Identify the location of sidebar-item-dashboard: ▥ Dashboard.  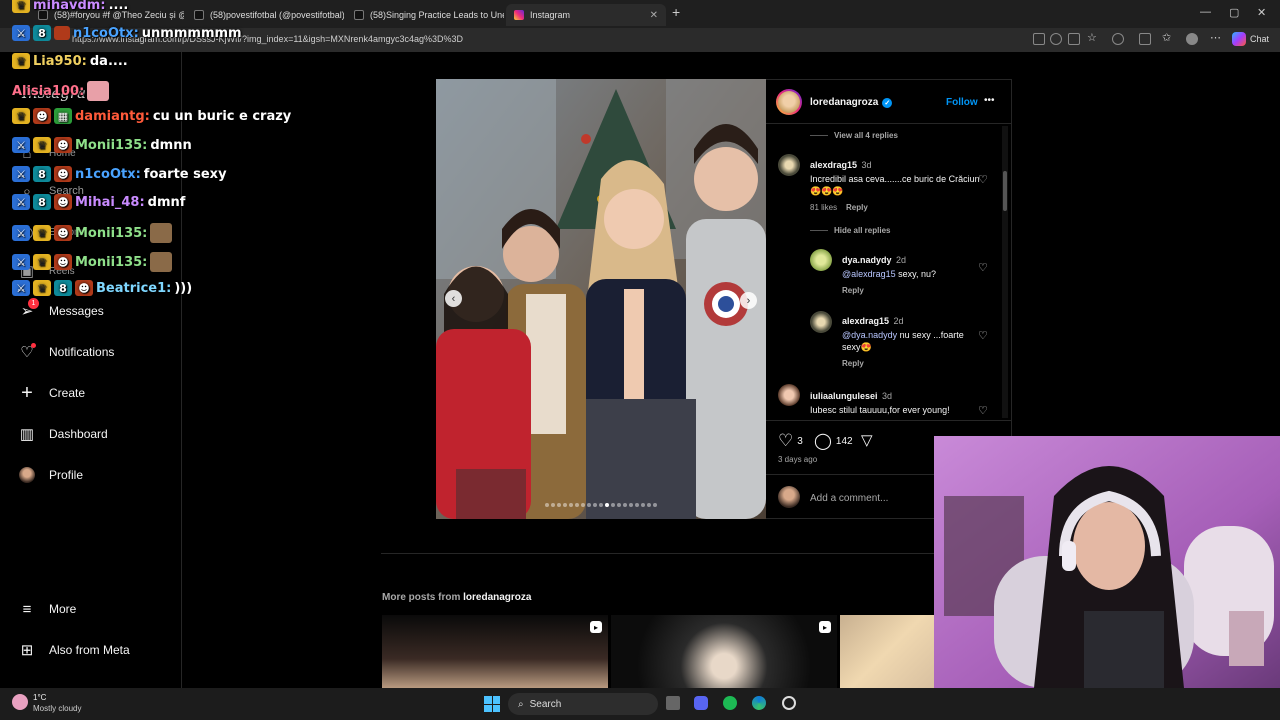
(63, 434).